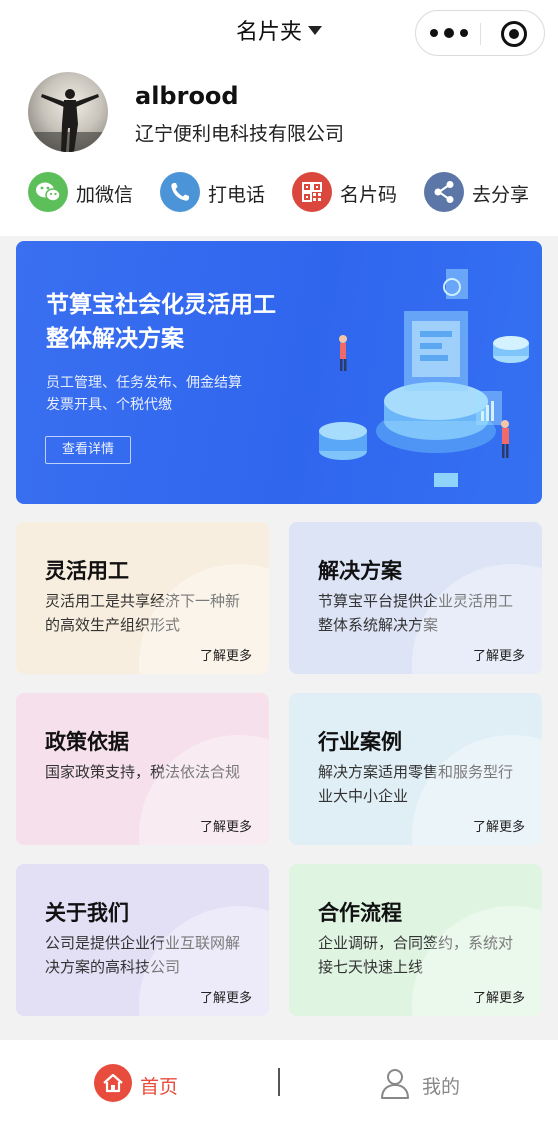 This screenshot has width=558, height=1148. I want to click on isometric-platform-illustration, so click(424, 378).